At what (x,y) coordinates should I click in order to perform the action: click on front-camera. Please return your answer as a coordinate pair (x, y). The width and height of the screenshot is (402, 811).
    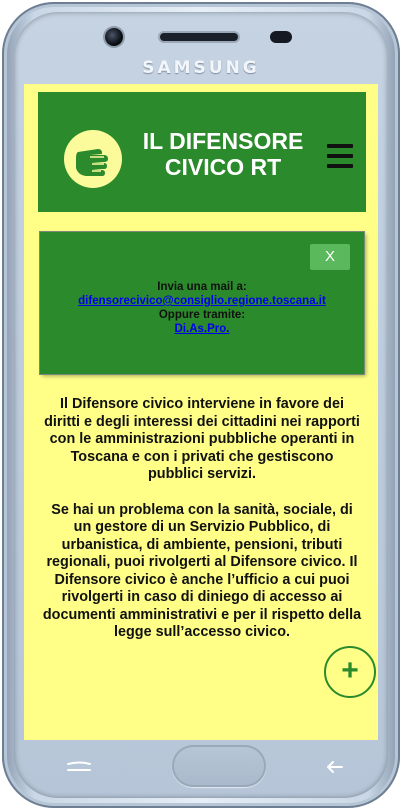
    Looking at the image, I should click on (114, 37).